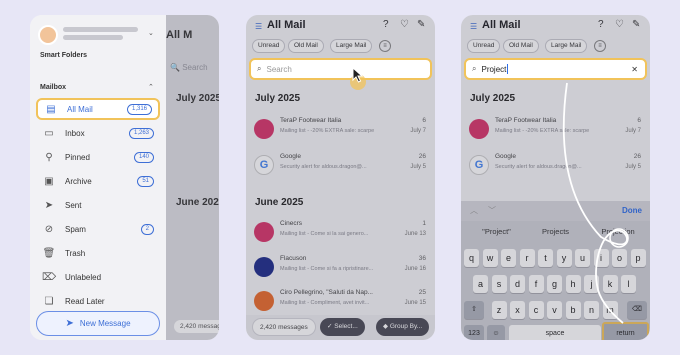 This screenshot has width=680, height=355. Describe the element at coordinates (196, 326) in the screenshot. I see `message-count-behind: 2,420 messages` at that location.